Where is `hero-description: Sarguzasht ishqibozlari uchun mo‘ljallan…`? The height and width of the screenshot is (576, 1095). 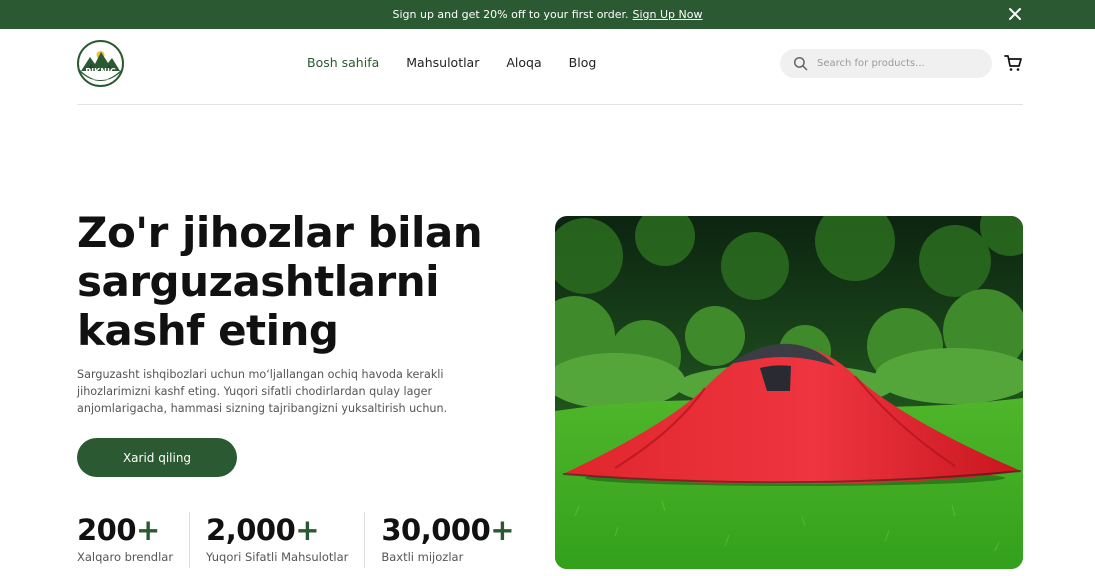
hero-description: Sarguzasht ishqibozlari uchun mo‘ljallan… is located at coordinates (262, 391).